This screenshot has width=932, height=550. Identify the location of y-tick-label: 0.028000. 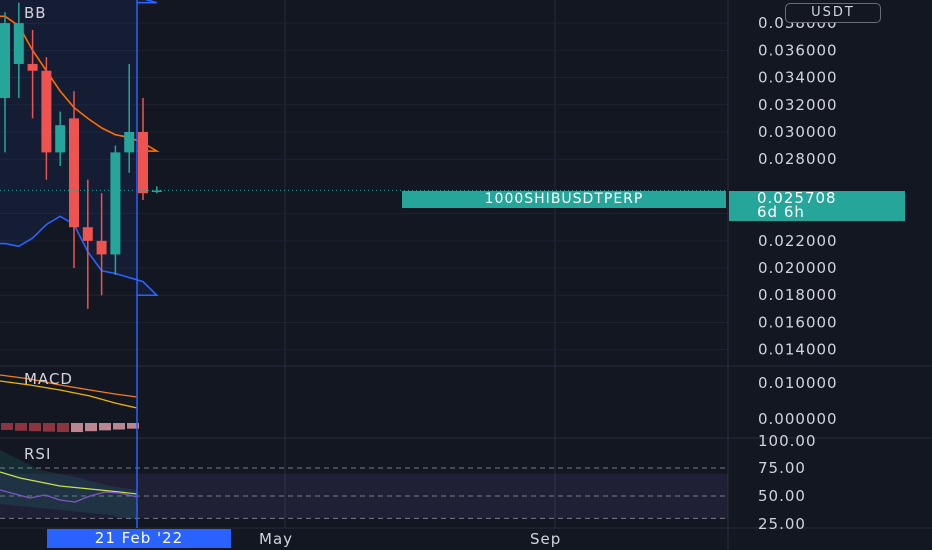
(798, 159).